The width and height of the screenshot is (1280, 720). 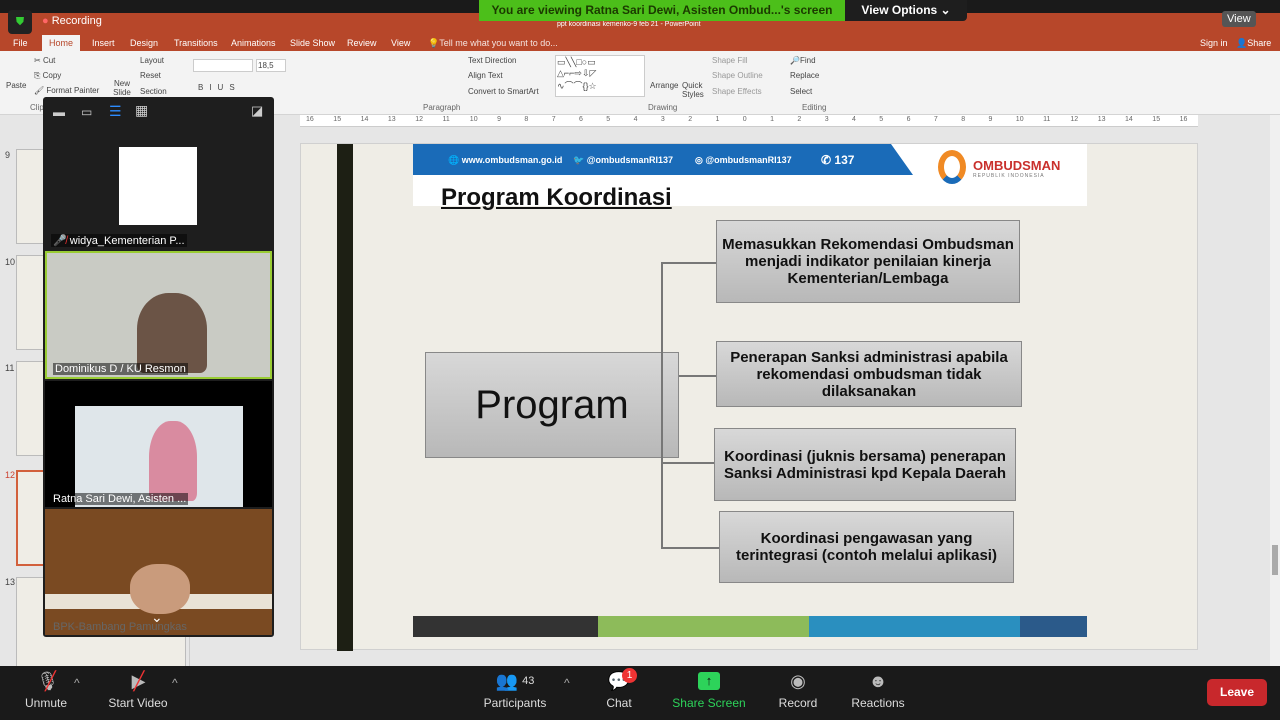 I want to click on tab-review: Review, so click(x=362, y=43).